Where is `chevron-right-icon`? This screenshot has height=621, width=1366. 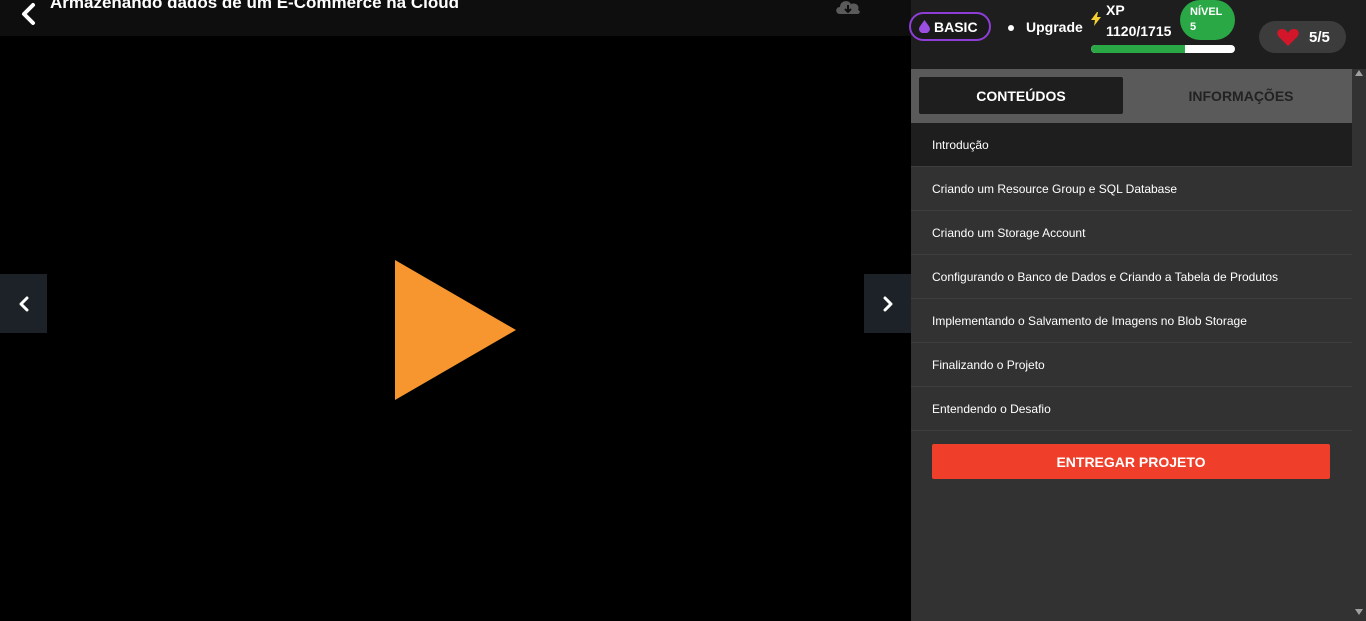 chevron-right-icon is located at coordinates (887, 303).